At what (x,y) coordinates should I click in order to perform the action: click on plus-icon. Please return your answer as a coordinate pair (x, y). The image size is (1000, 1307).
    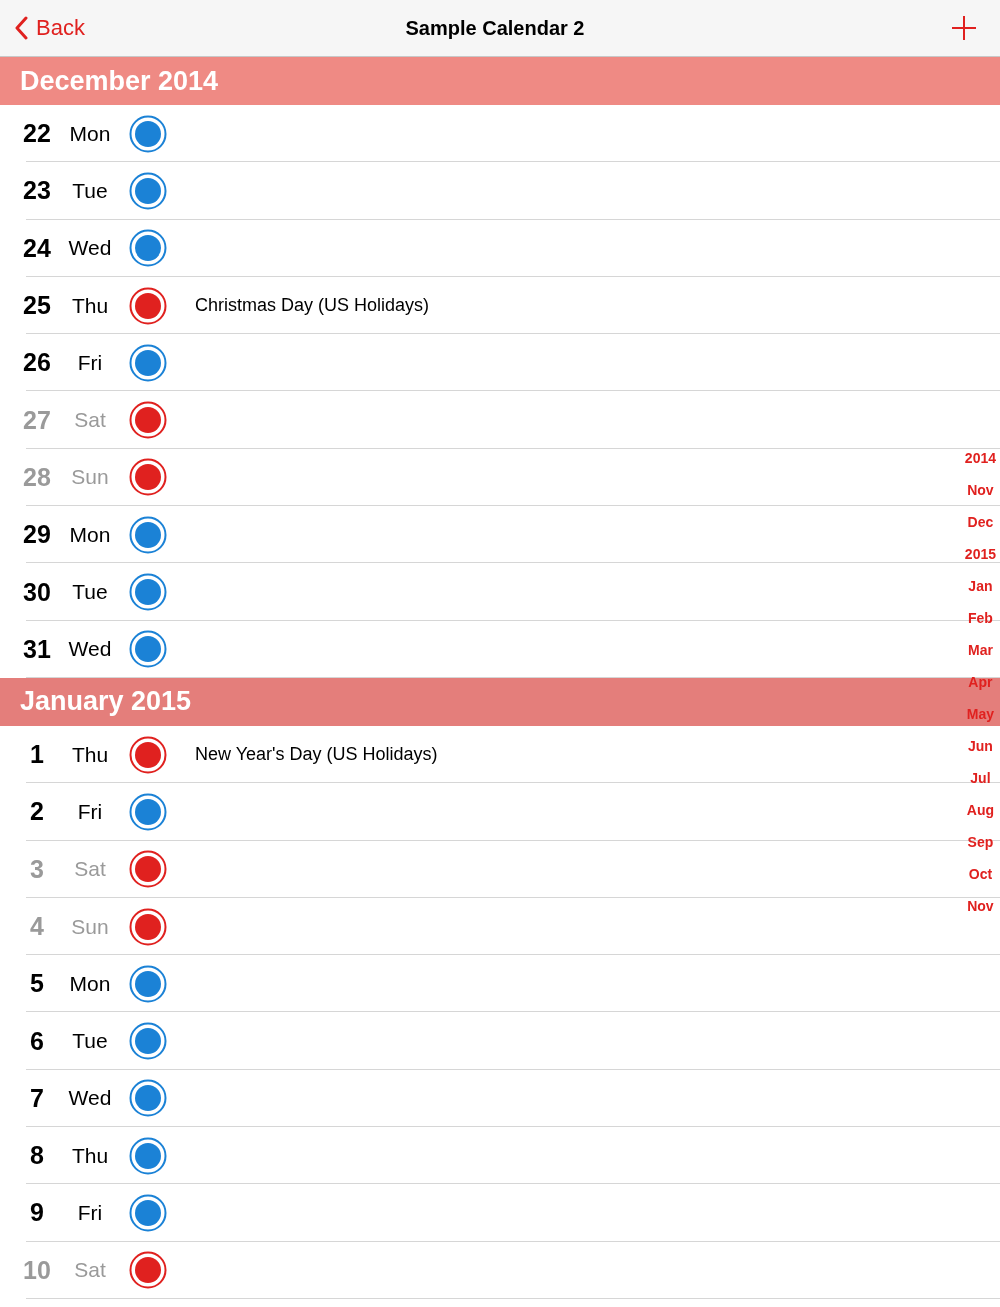
    Looking at the image, I should click on (964, 28).